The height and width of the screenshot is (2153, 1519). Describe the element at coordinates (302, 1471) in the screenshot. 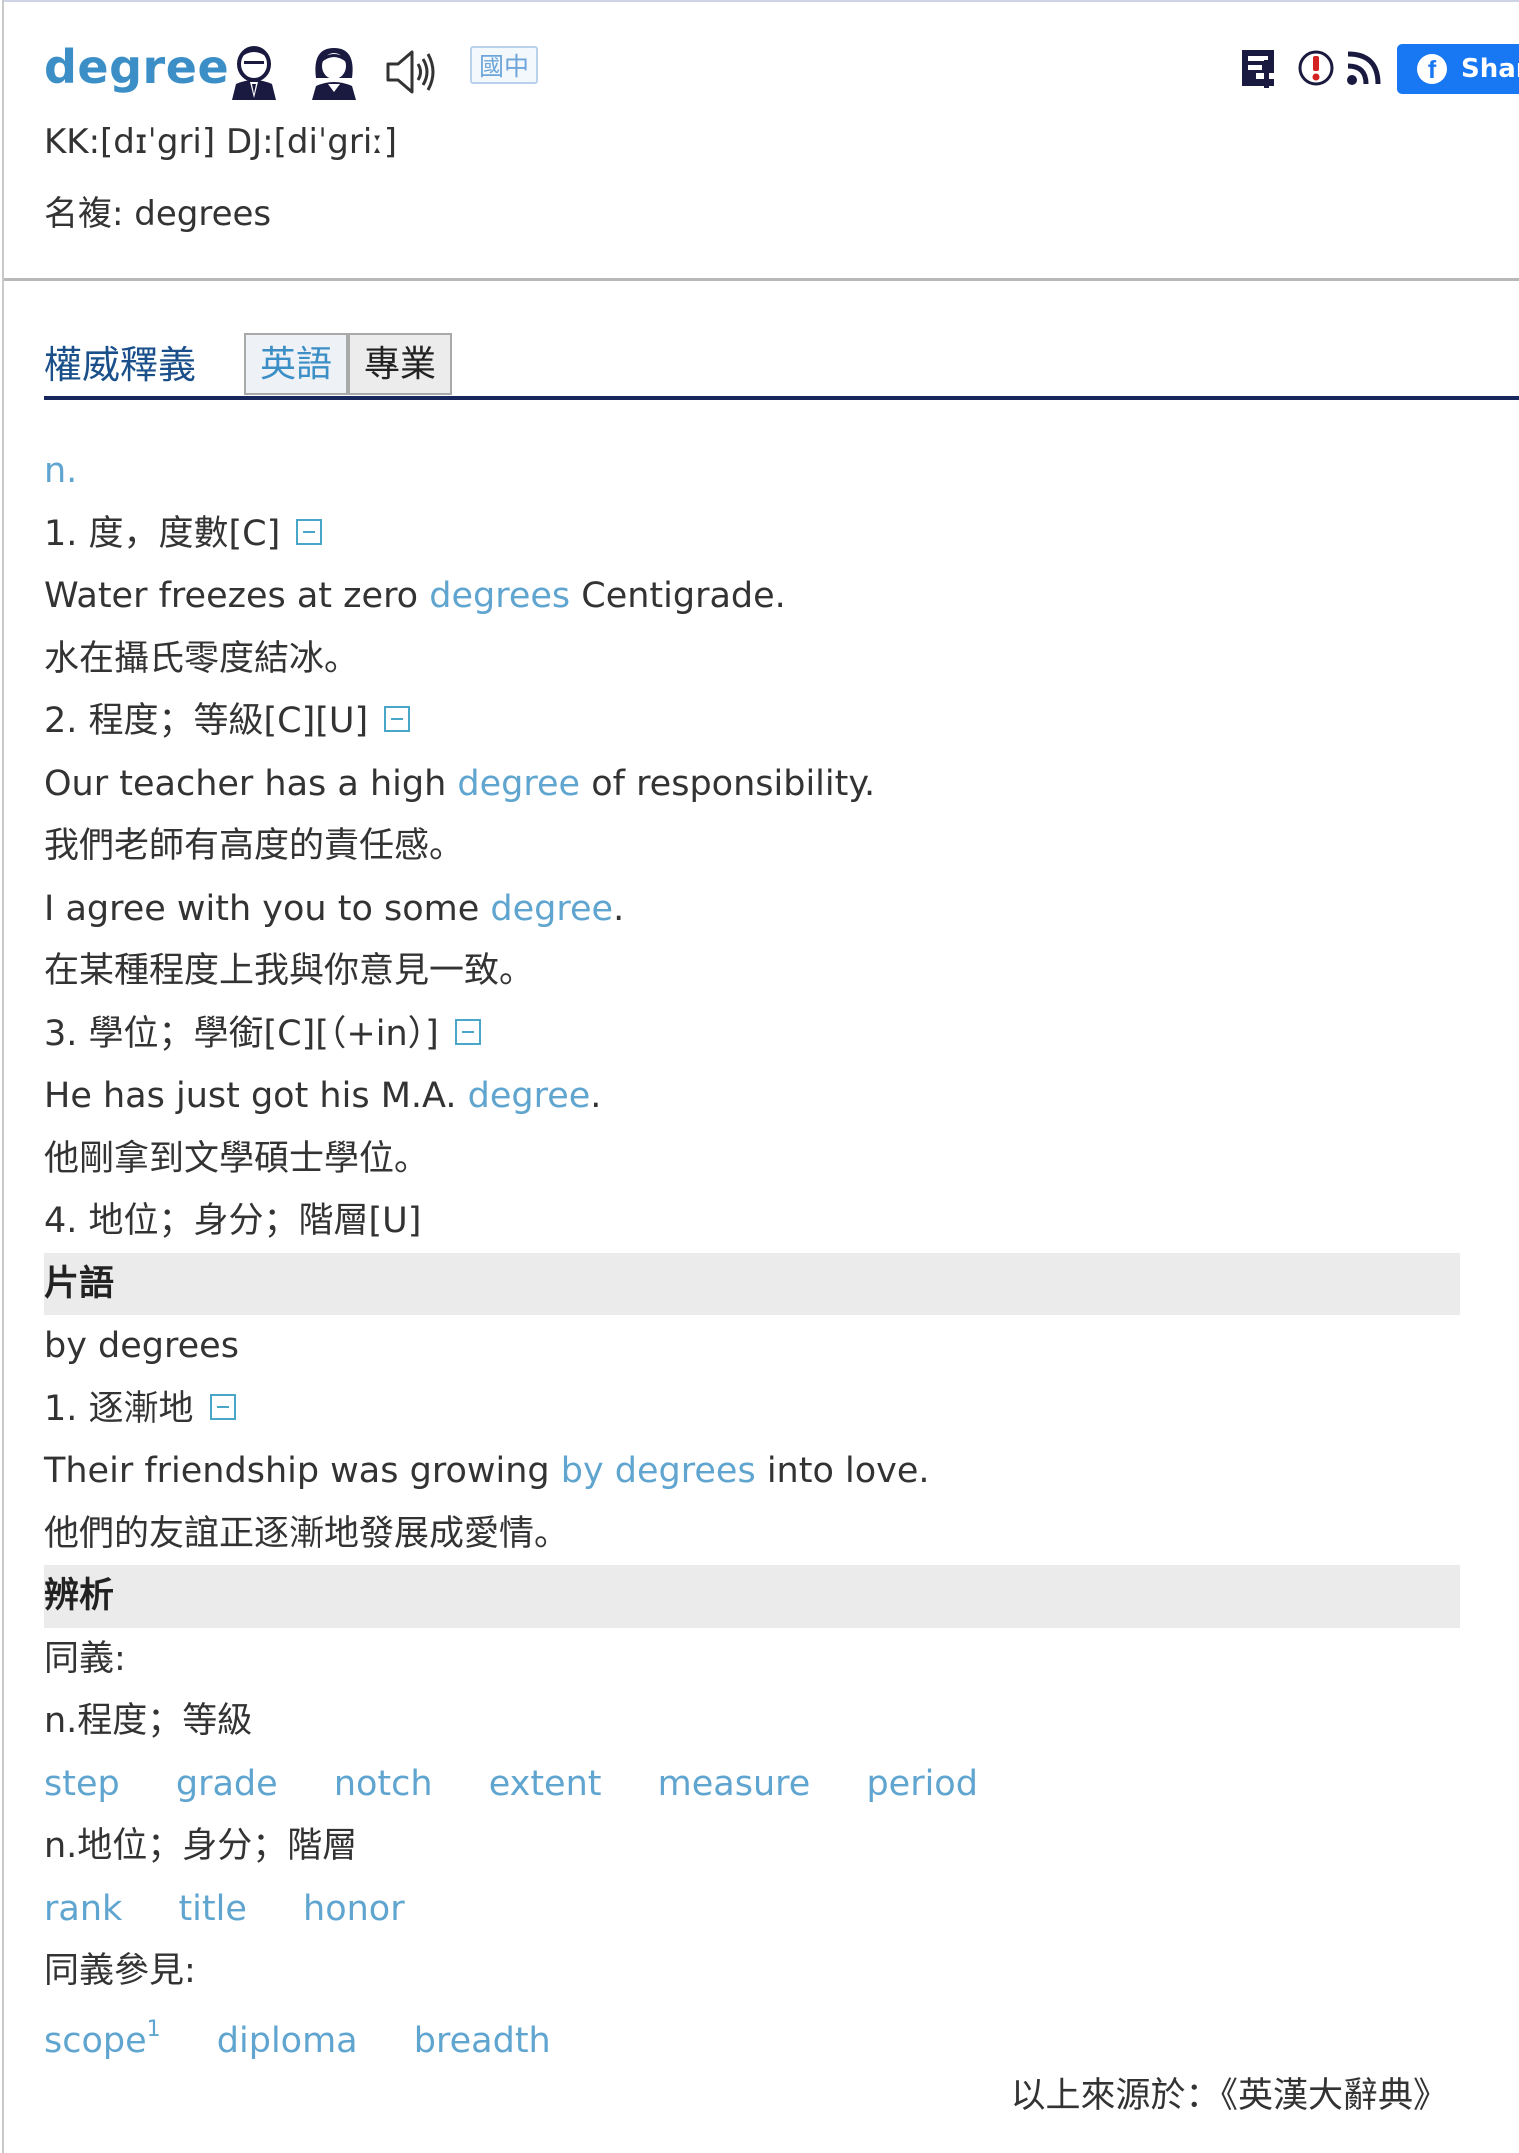

I see `example-text: Their friendship was growing` at that location.